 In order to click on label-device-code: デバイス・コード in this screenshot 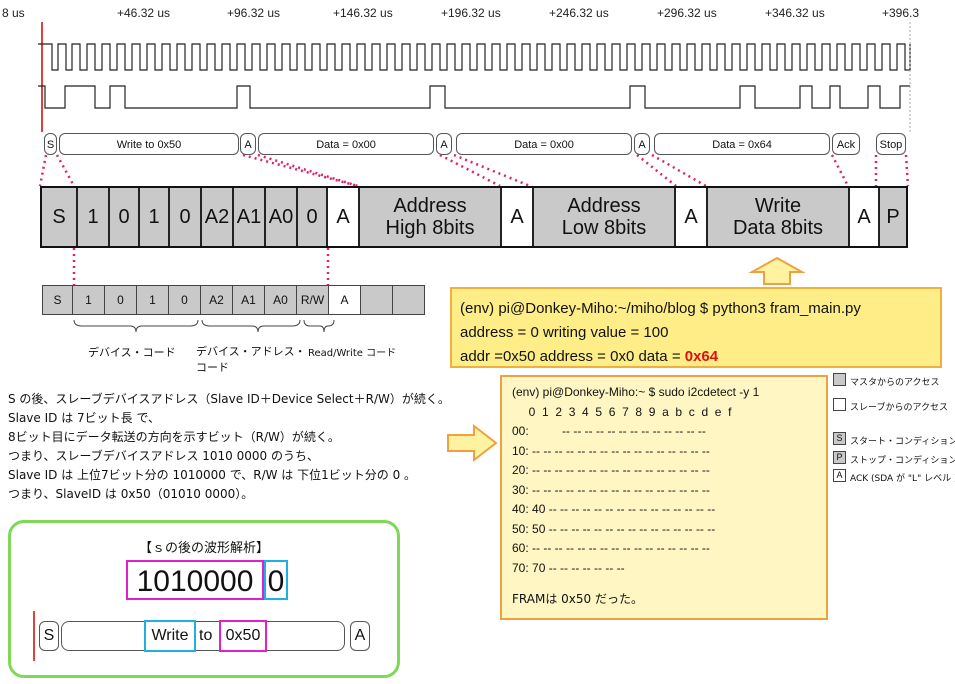, I will do `click(132, 352)`.